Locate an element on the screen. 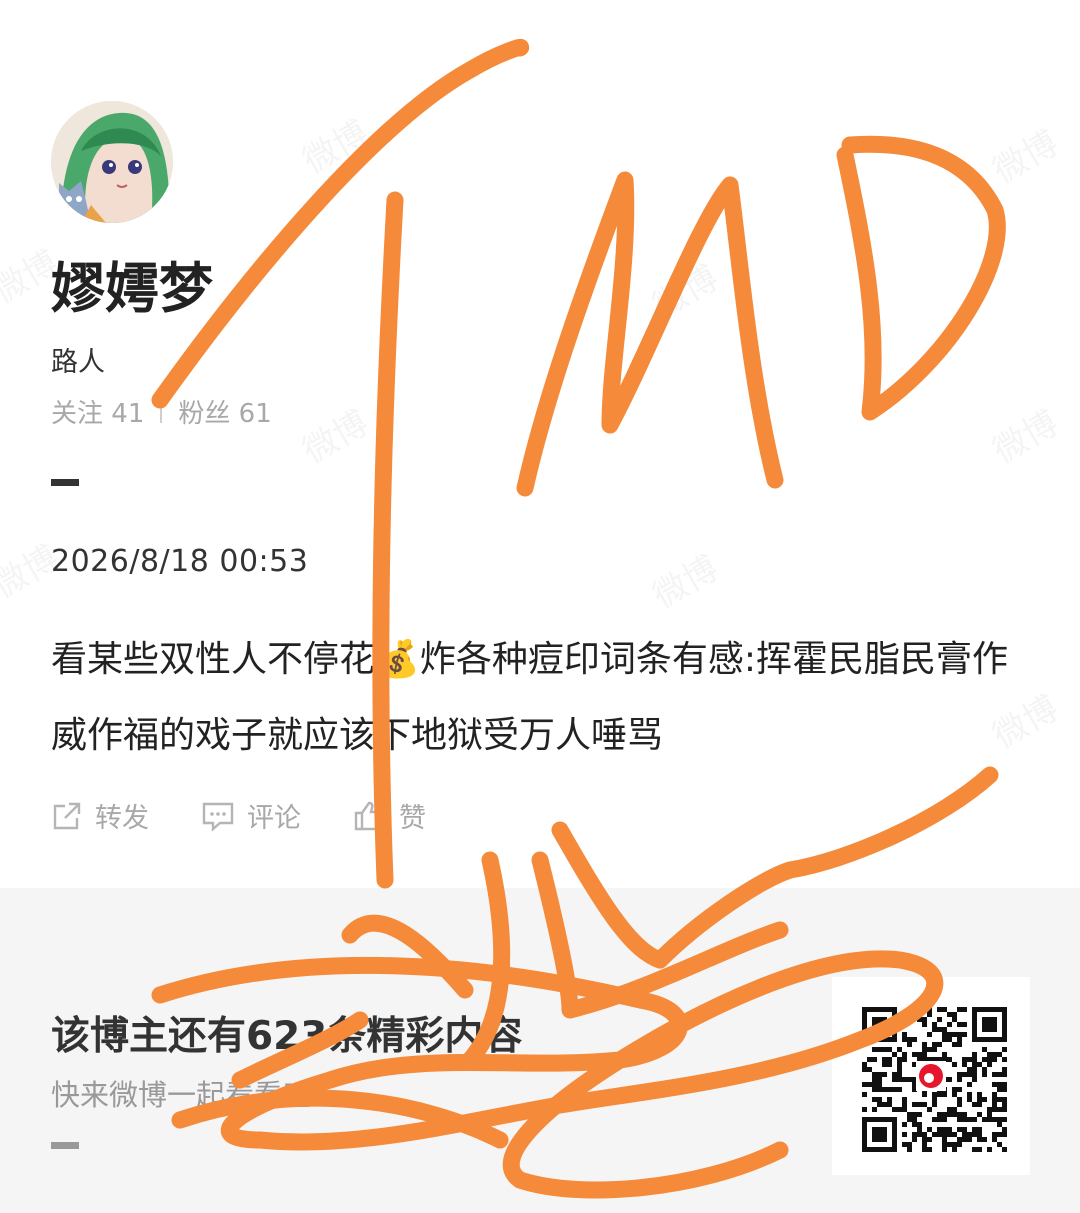  post-text-1: 看某些双性人不停花 is located at coordinates (213, 659).